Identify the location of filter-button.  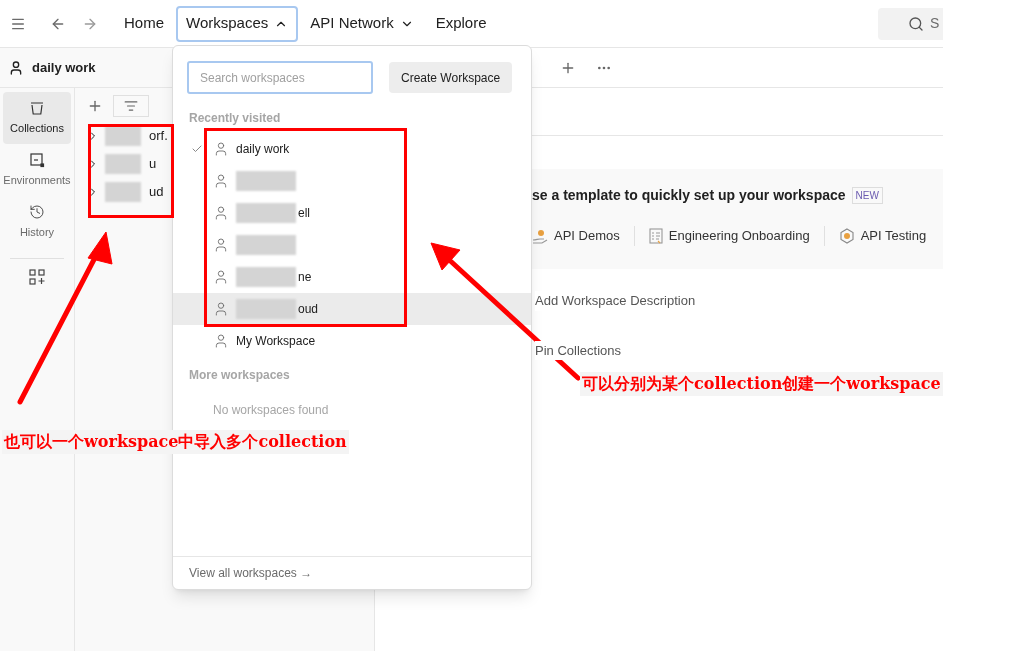
(131, 106).